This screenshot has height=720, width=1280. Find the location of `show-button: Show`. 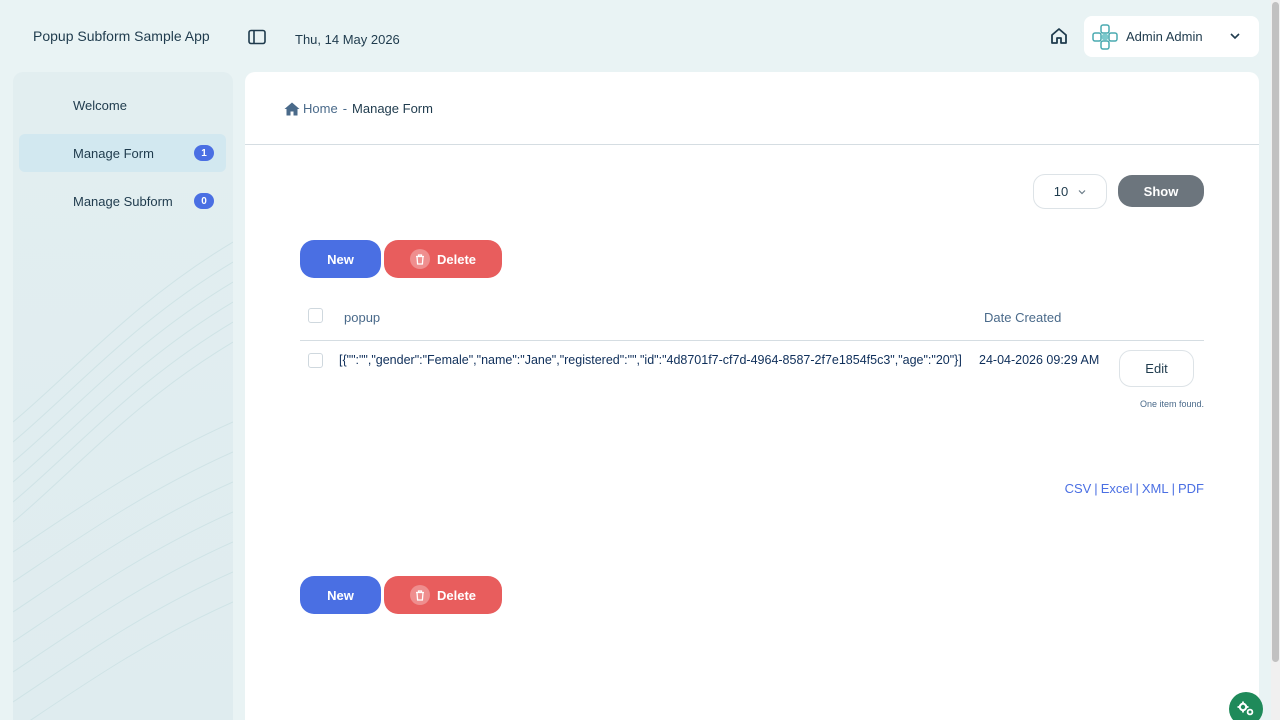

show-button: Show is located at coordinates (1161, 191).